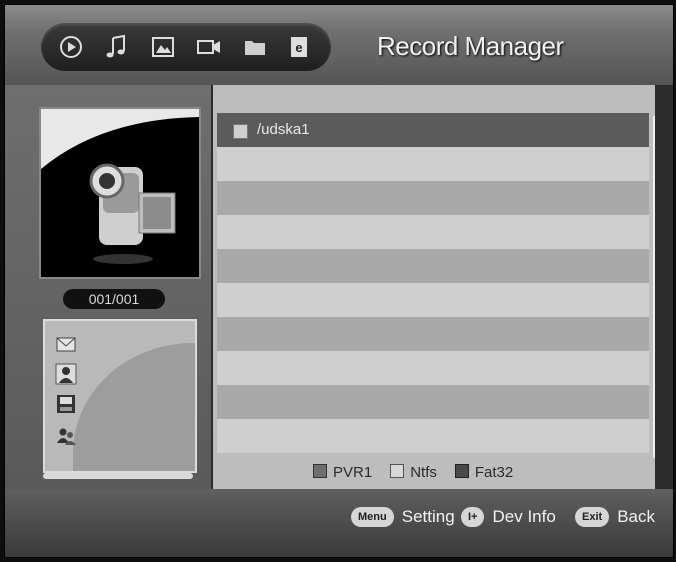 This screenshot has width=676, height=562. Describe the element at coordinates (120, 396) in the screenshot. I see `device-info-box` at that location.